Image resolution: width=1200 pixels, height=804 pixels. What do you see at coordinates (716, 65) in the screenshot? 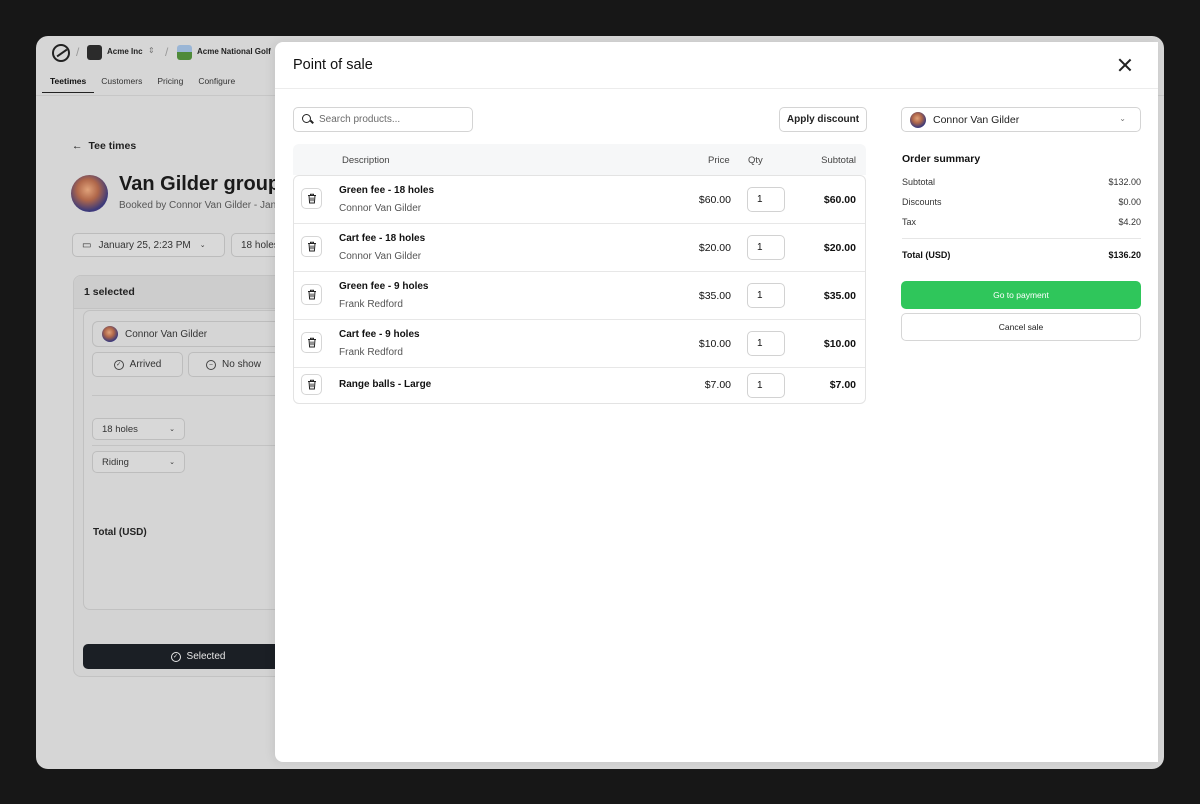
I see `modal-header: Point of sale` at bounding box center [716, 65].